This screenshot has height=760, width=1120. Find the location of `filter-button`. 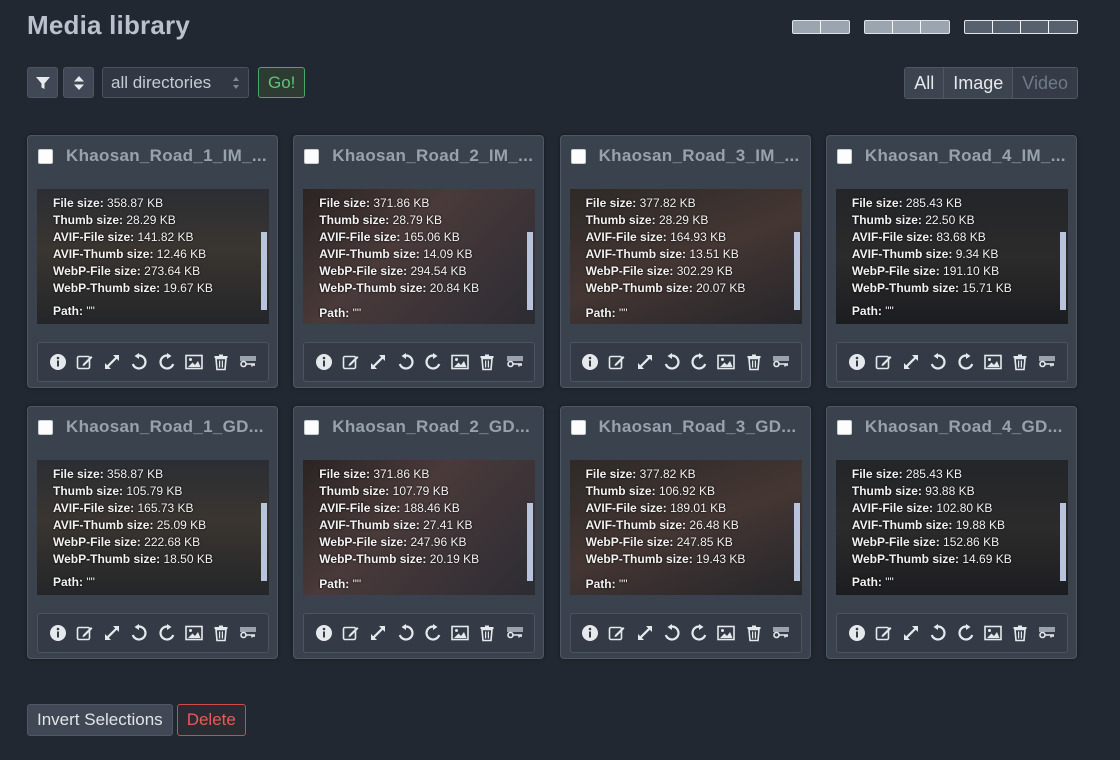

filter-button is located at coordinates (42, 82).